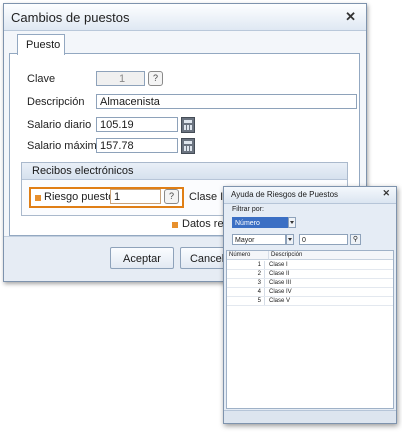  Describe the element at coordinates (259, 239) in the screenshot. I see `operator-select: Mayor` at that location.